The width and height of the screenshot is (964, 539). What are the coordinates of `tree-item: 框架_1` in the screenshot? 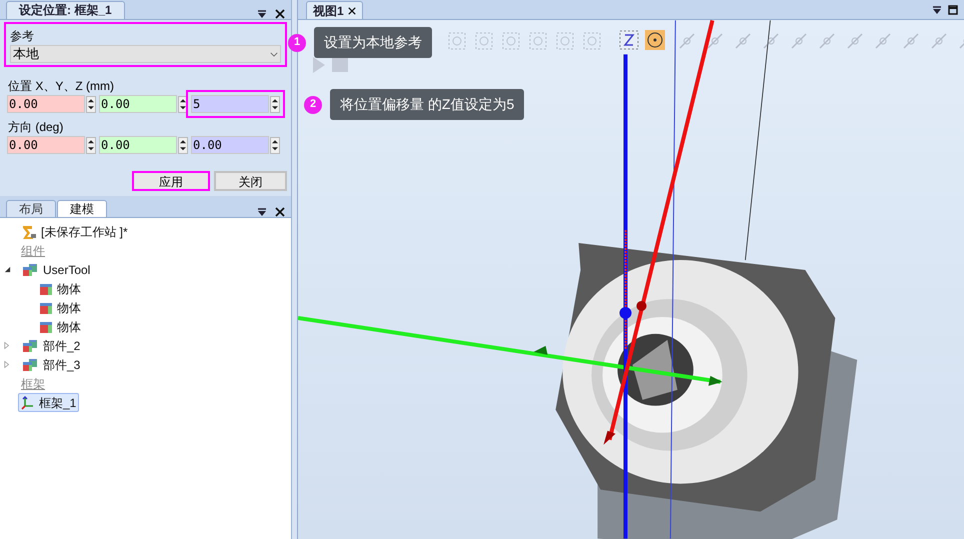 It's located at (49, 402).